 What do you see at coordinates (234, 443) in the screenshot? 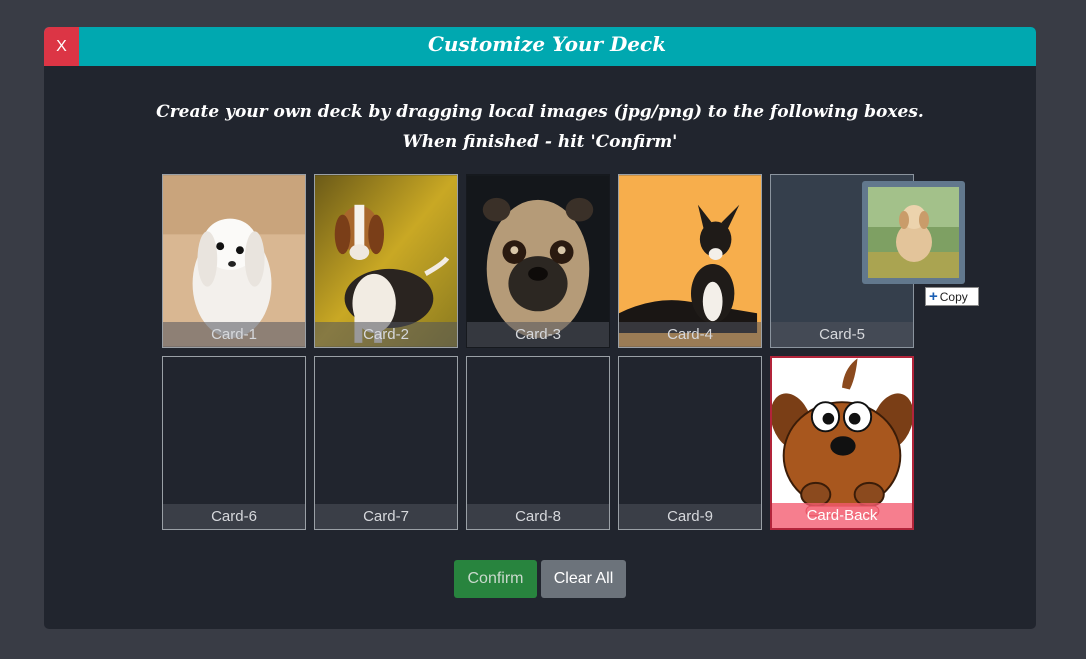
I see `card-slot-6: Card-6` at bounding box center [234, 443].